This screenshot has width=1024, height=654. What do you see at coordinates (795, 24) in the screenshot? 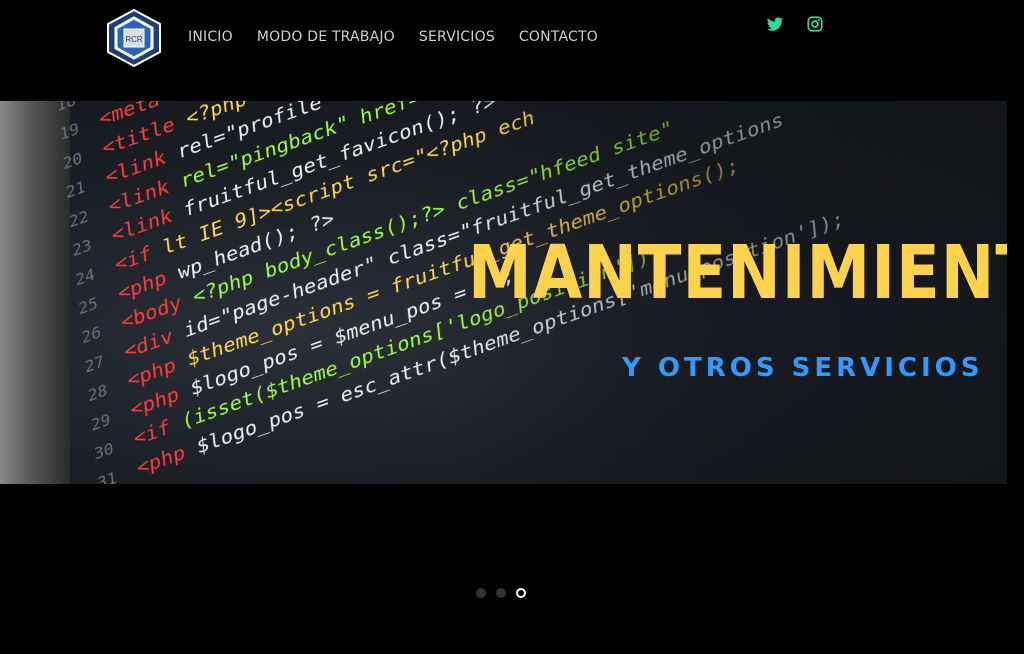
I see `social-links` at bounding box center [795, 24].